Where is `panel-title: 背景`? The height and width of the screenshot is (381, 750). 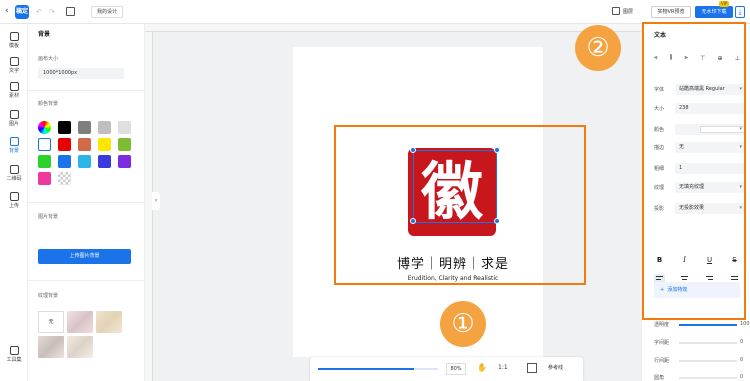
panel-title: 背景 is located at coordinates (44, 34).